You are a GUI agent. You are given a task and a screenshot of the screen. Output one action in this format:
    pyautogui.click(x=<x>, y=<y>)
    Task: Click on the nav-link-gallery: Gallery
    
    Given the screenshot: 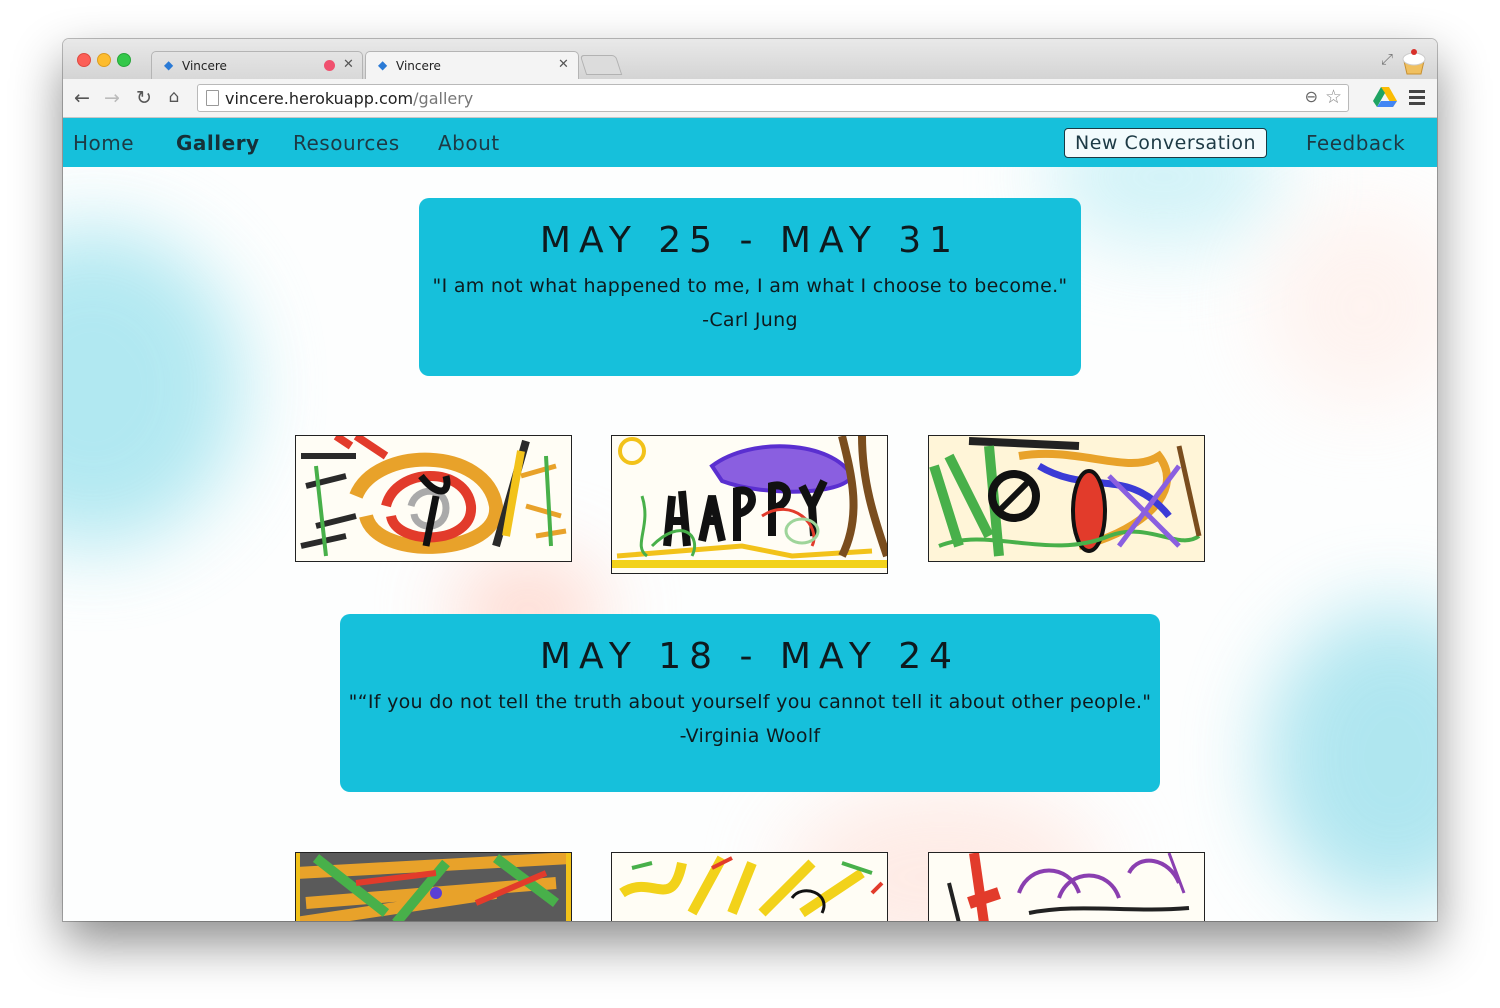 What is the action you would take?
    pyautogui.click(x=218, y=143)
    